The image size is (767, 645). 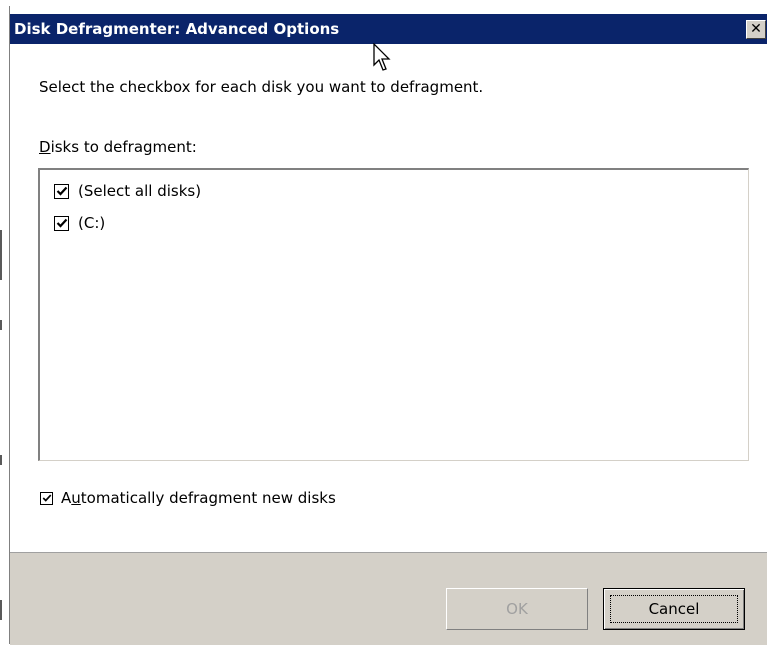 What do you see at coordinates (45, 147) in the screenshot?
I see `disks-label-accesskey: D` at bounding box center [45, 147].